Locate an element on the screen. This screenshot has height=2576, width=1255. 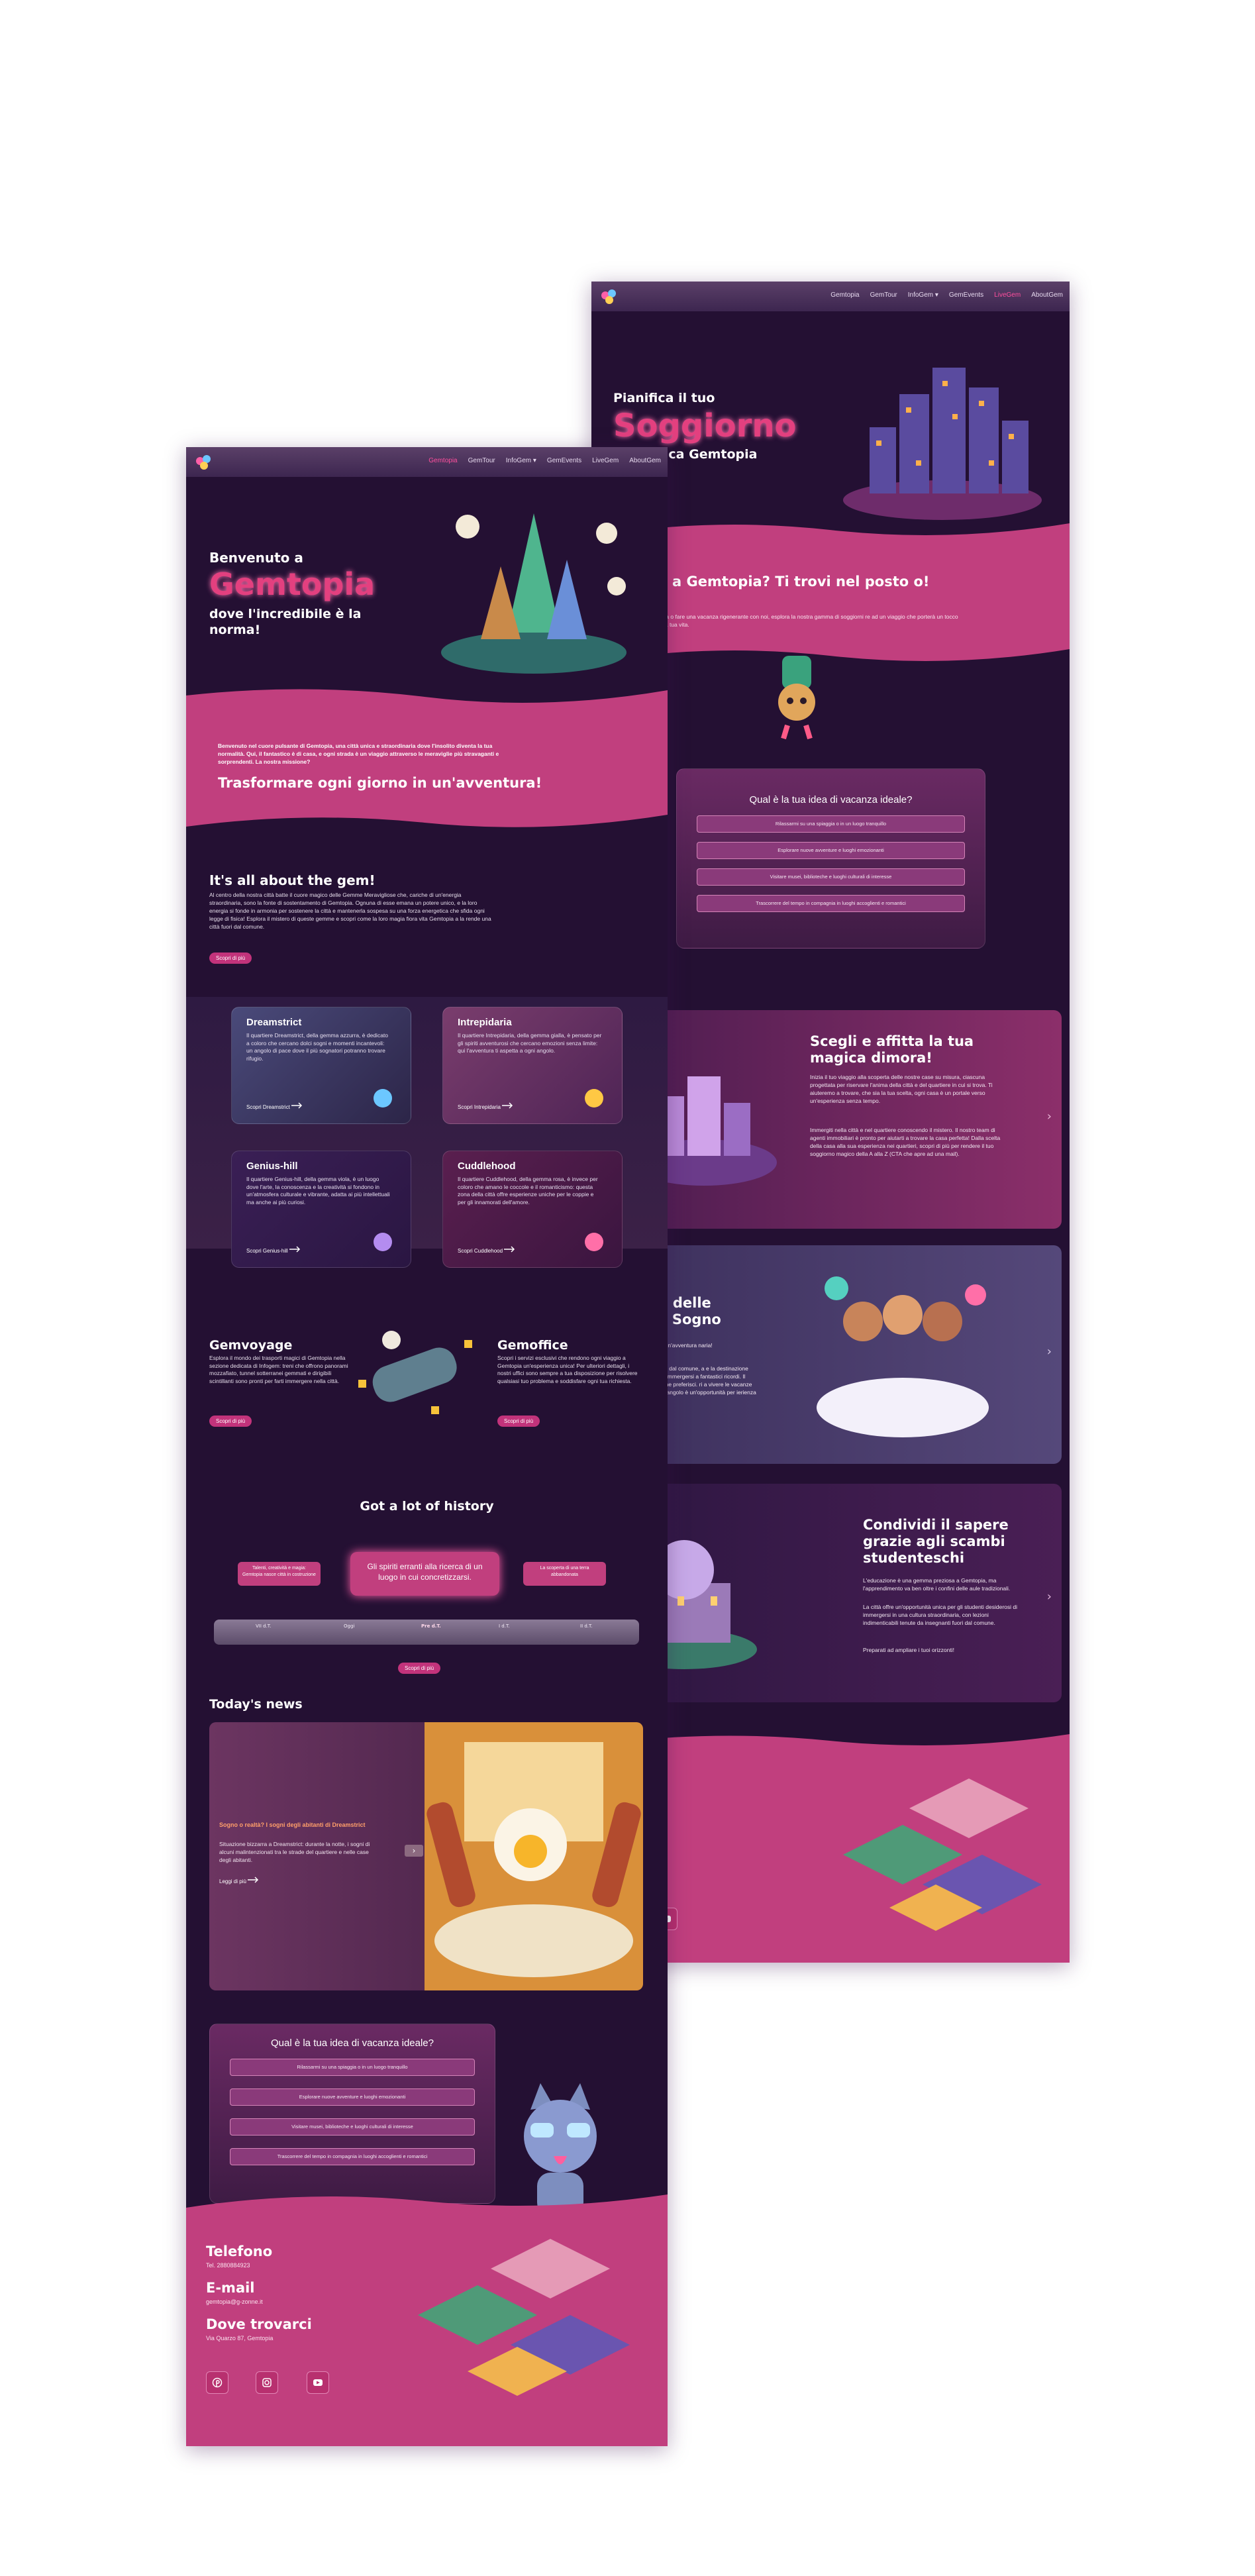
gemvoyage-button: Scopri di più is located at coordinates (230, 1421).